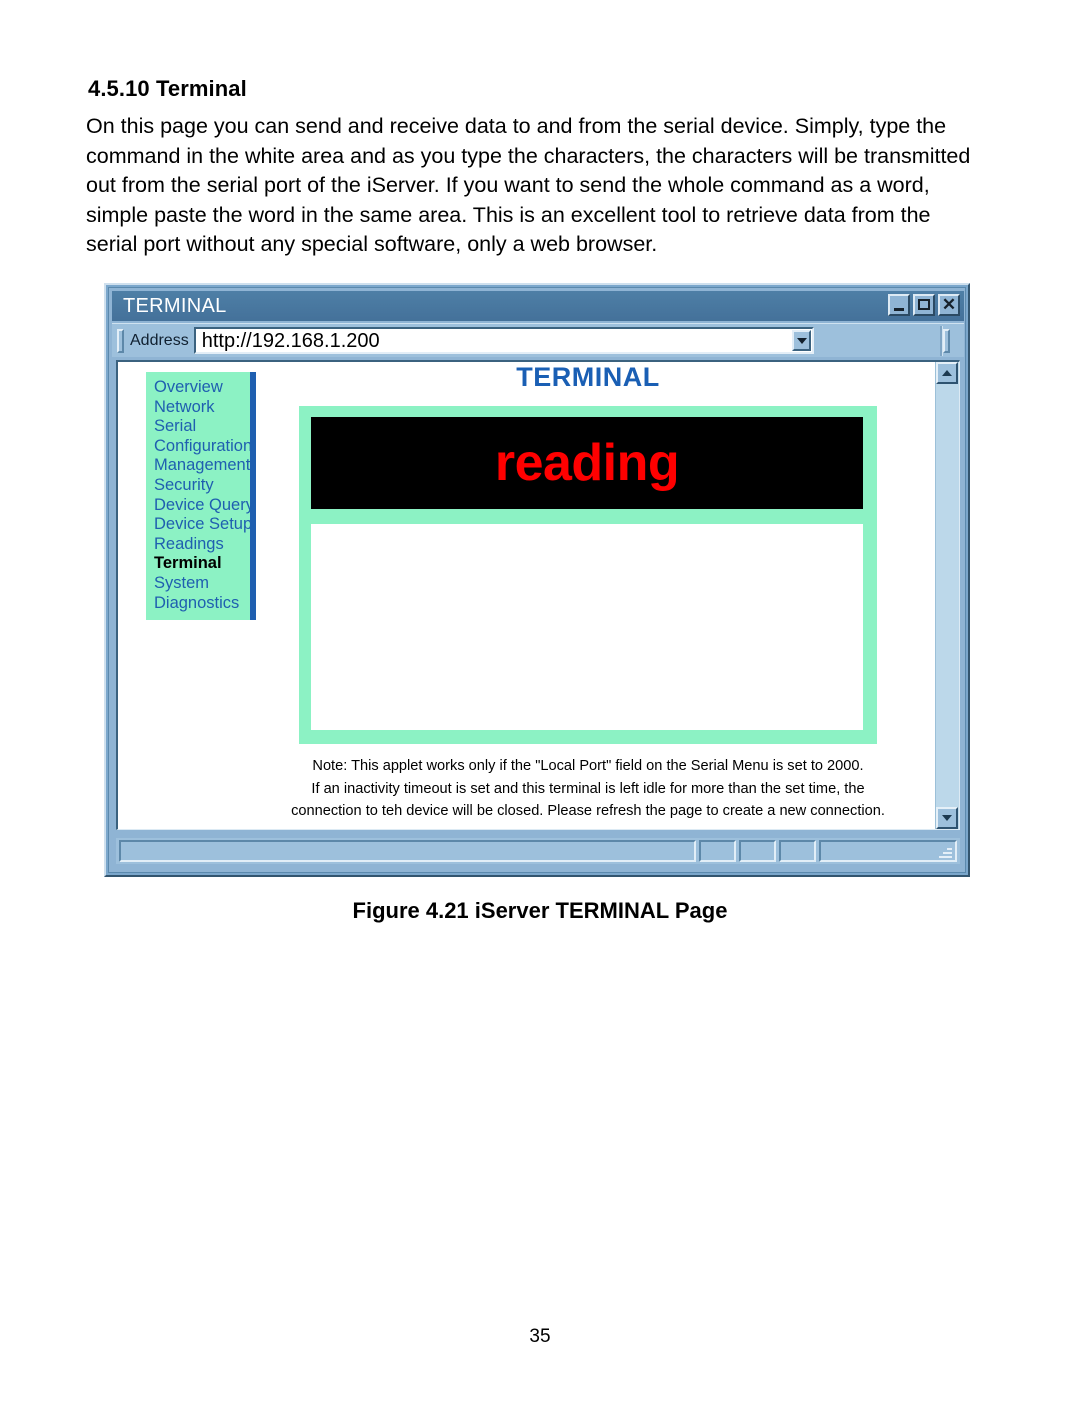 This screenshot has width=1080, height=1412. What do you see at coordinates (175, 305) in the screenshot?
I see `browser-title-text: TERMINAL` at bounding box center [175, 305].